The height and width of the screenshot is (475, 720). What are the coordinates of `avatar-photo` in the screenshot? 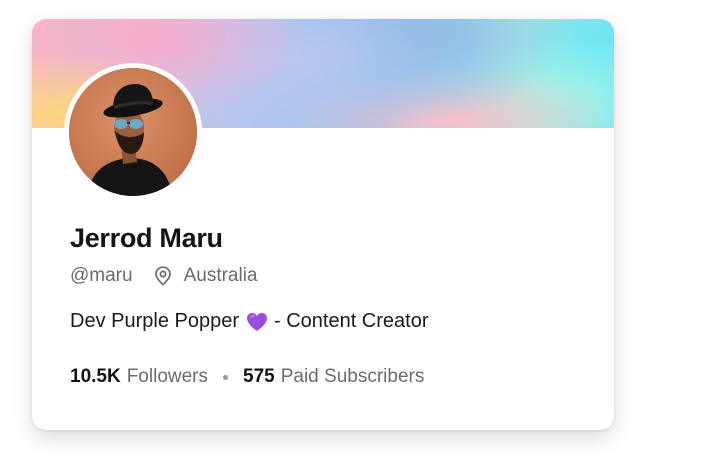 It's located at (133, 132).